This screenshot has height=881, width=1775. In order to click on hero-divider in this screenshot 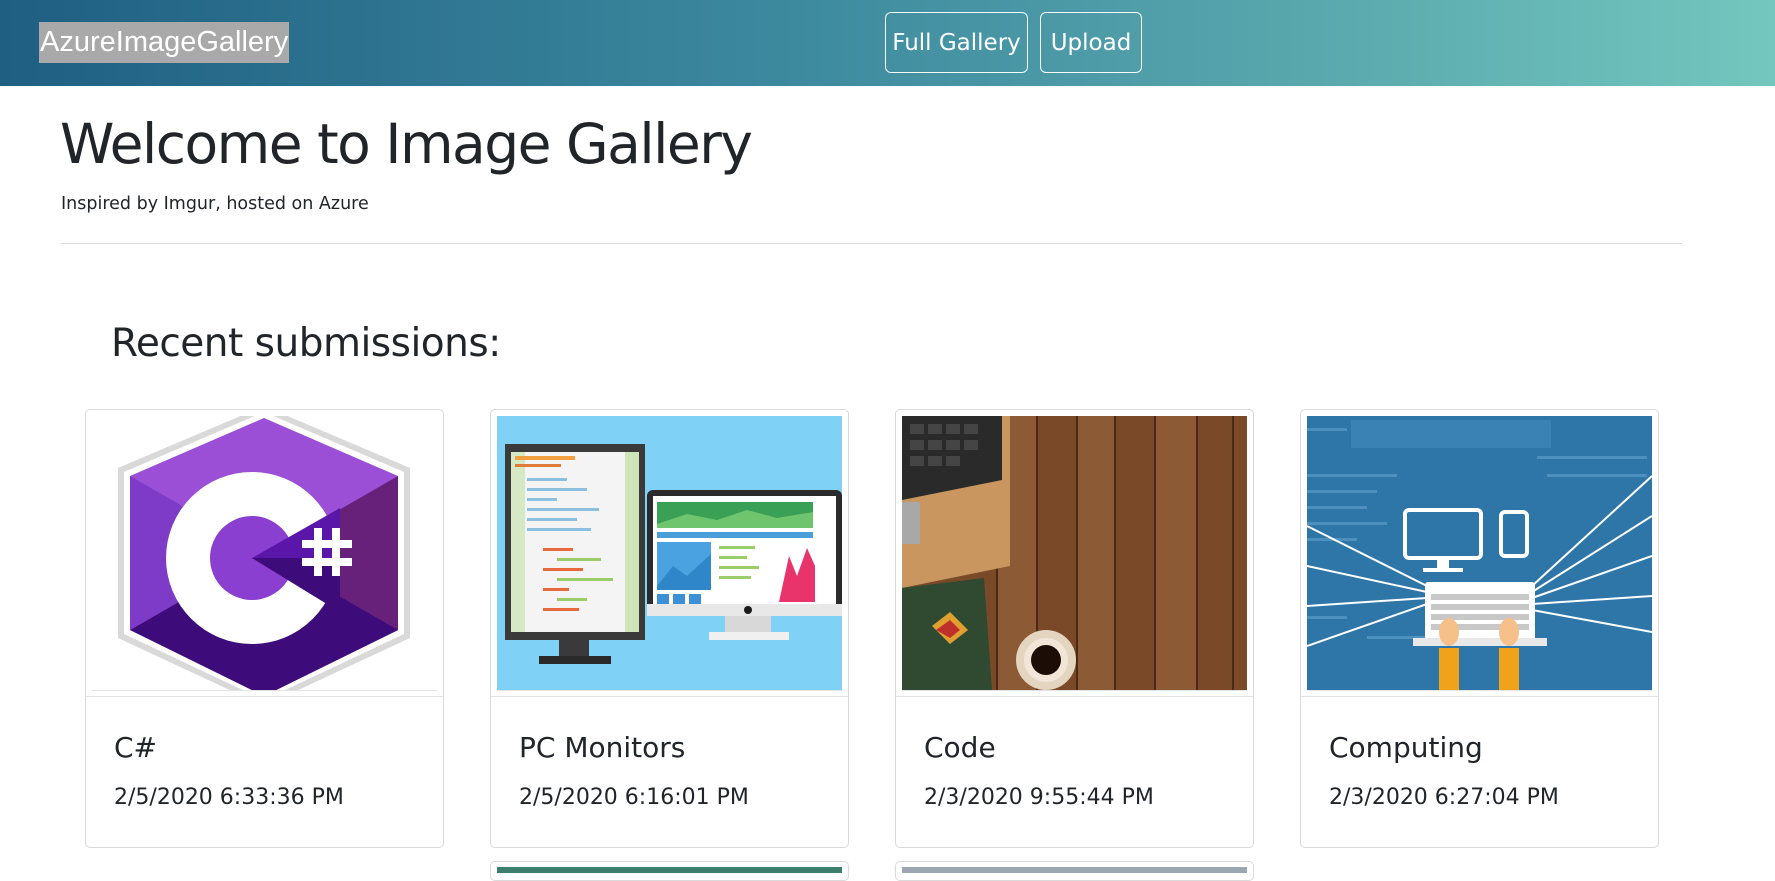, I will do `click(871, 243)`.